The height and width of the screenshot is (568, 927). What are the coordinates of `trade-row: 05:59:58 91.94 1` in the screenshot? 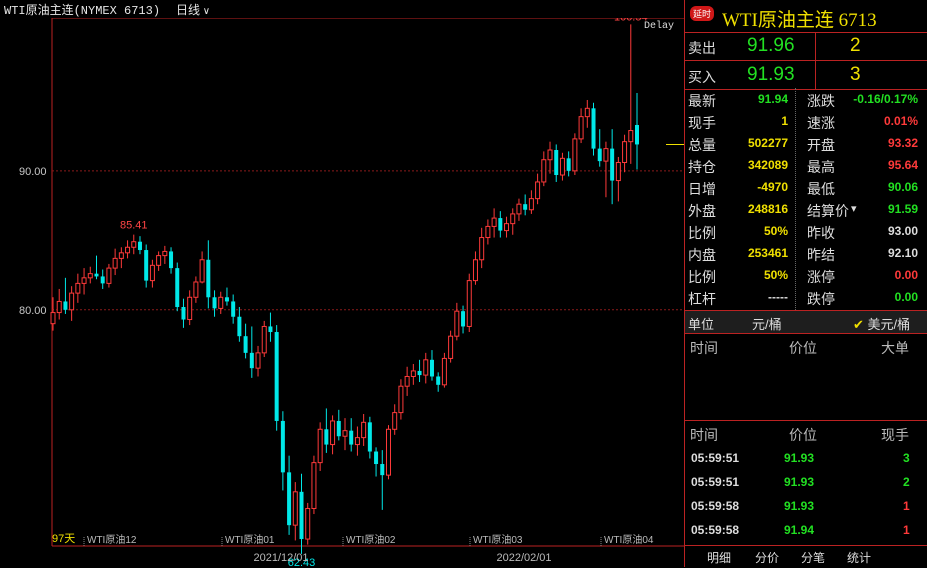 It's located at (806, 531).